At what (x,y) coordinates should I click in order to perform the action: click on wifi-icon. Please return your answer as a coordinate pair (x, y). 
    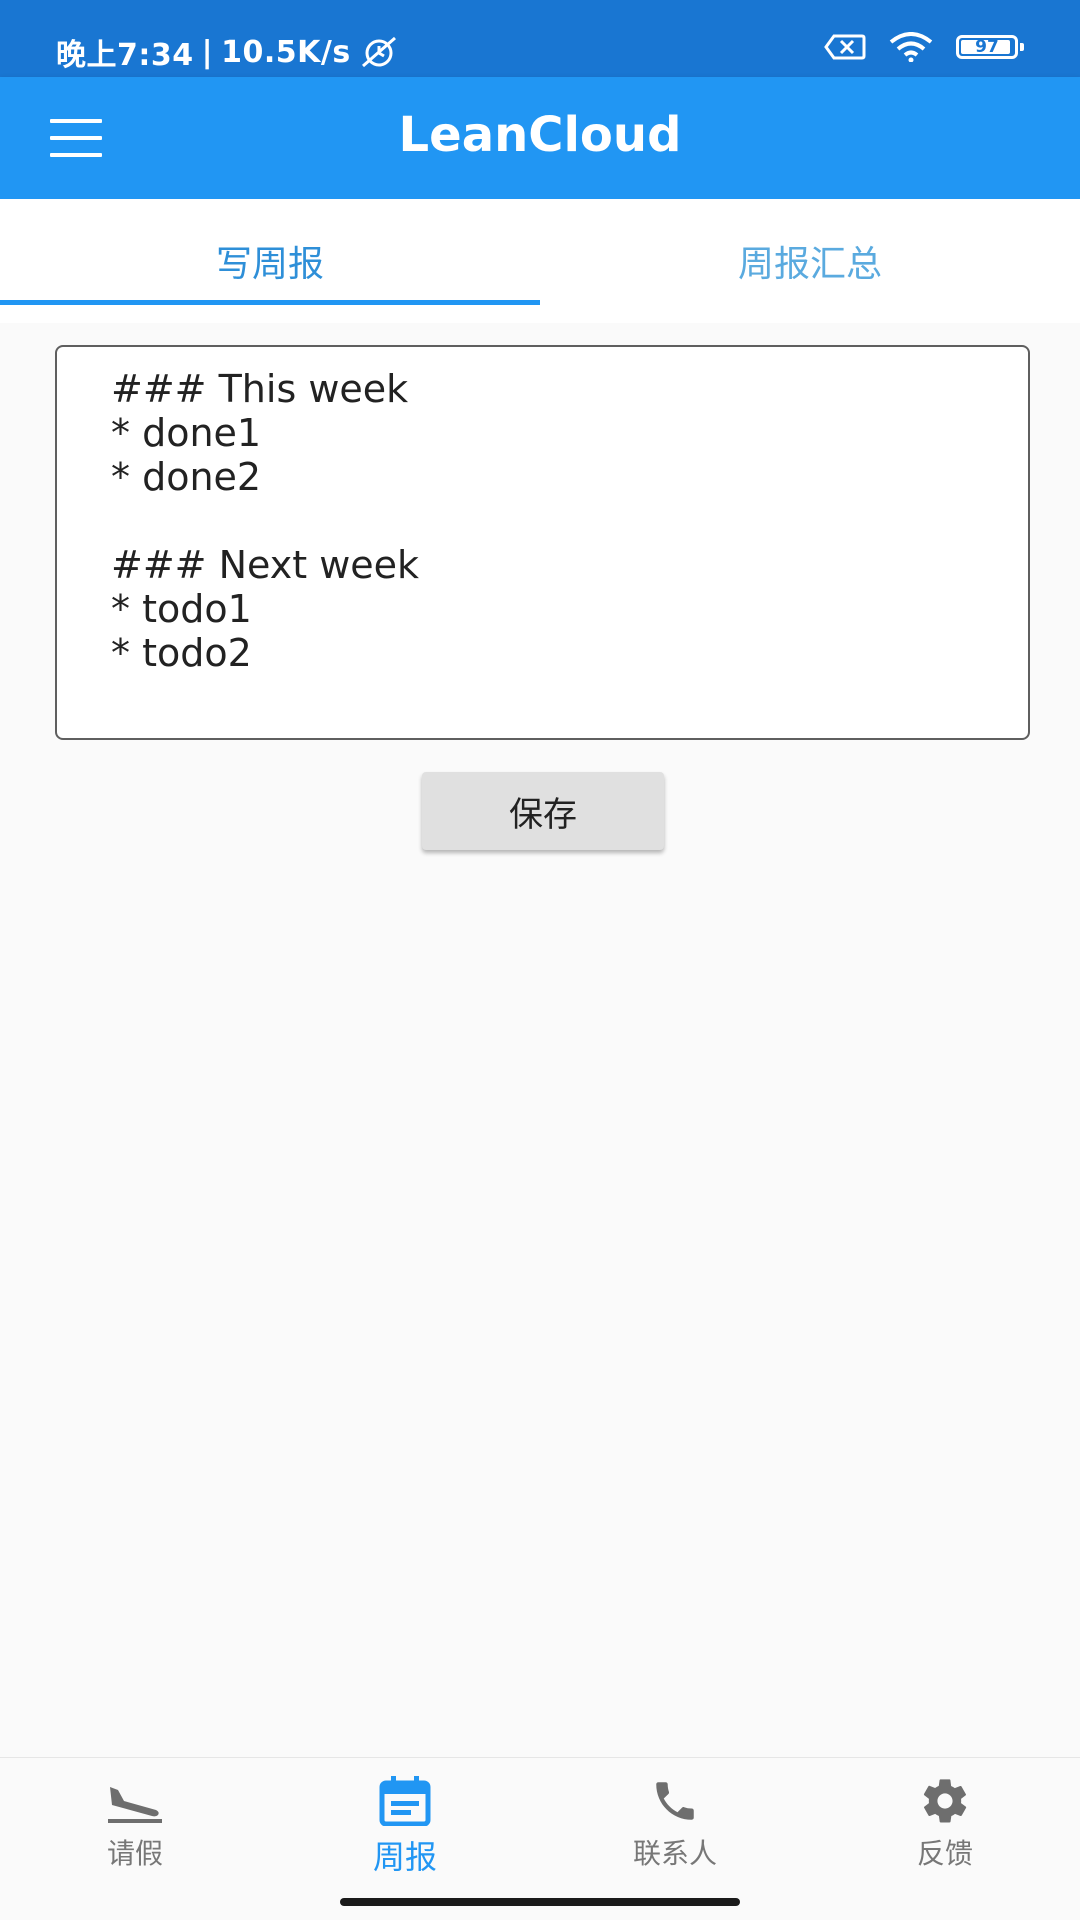
    Looking at the image, I should click on (911, 47).